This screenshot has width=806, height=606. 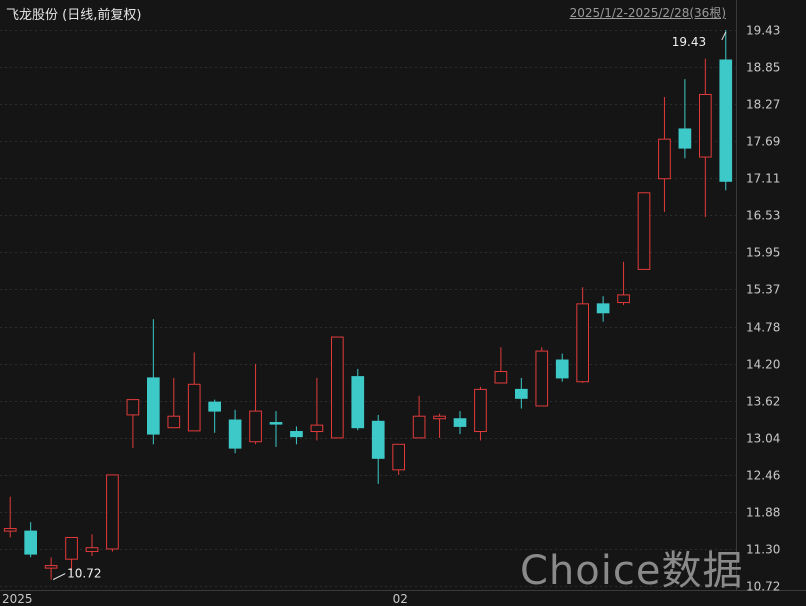 I want to click on y-tick-label: 18.27, so click(x=763, y=105).